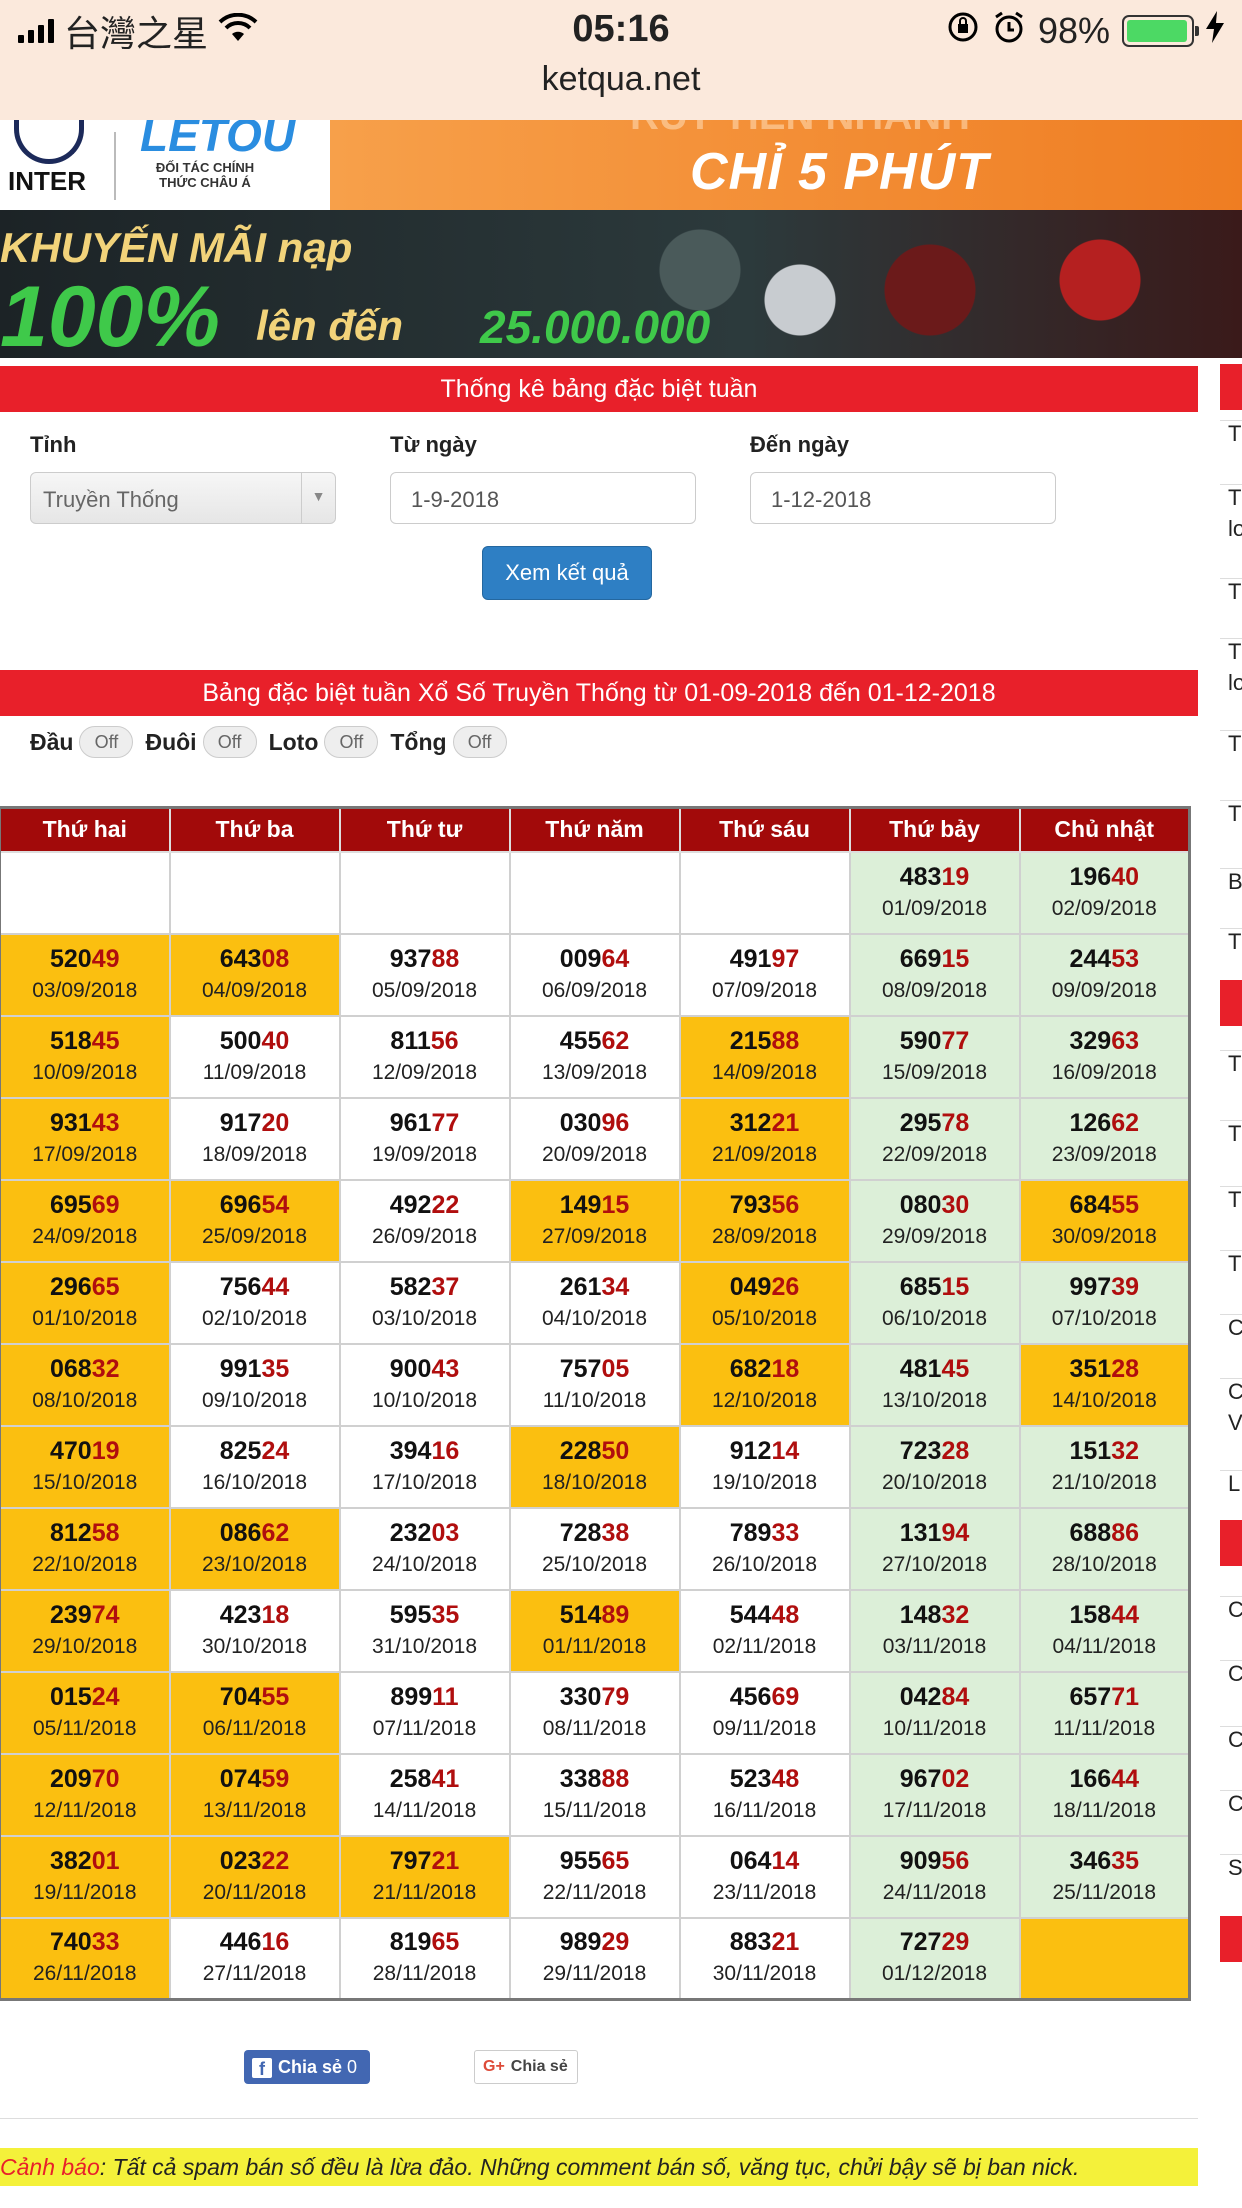  What do you see at coordinates (410, 1614) in the screenshot?
I see `result-number-head: 595` at bounding box center [410, 1614].